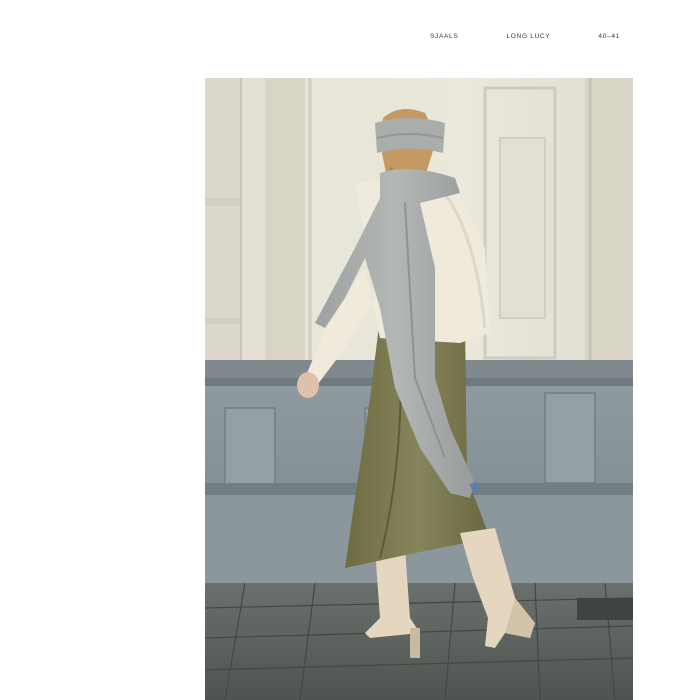  Describe the element at coordinates (444, 36) in the screenshot. I see `section-label: SJAALS` at that location.